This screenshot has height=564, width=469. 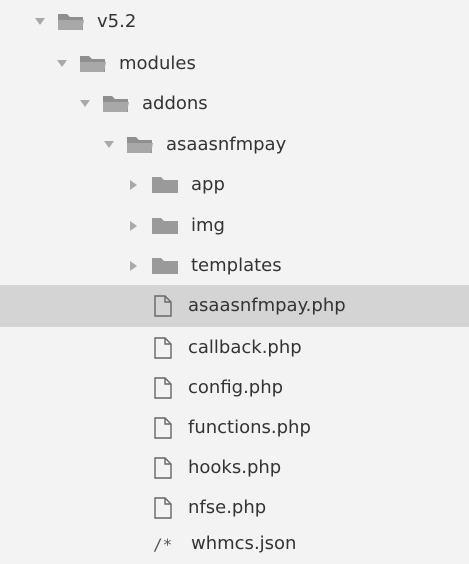 I want to click on tree-item-label: asaasnfmpay, so click(x=226, y=144).